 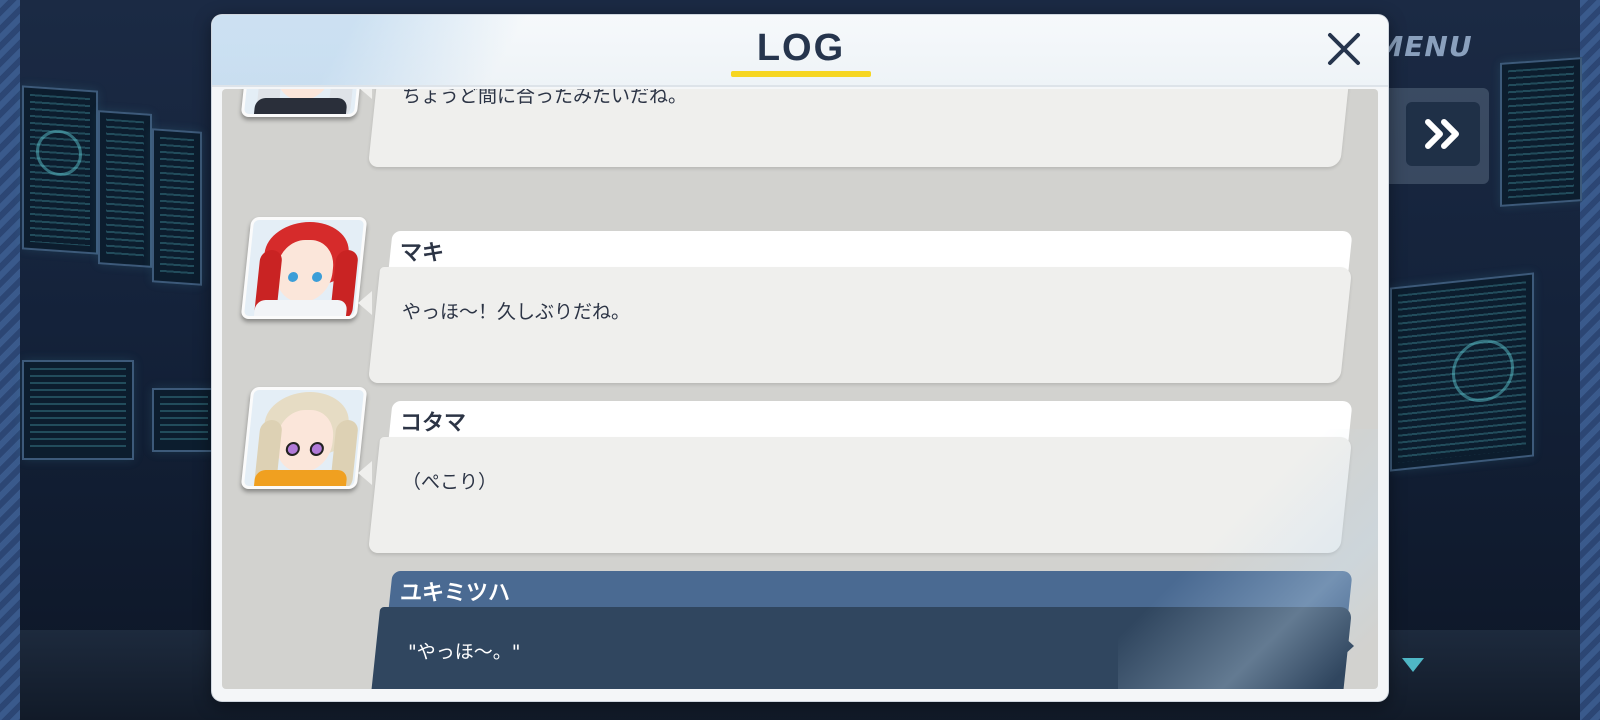 I want to click on skip-button, so click(x=1443, y=134).